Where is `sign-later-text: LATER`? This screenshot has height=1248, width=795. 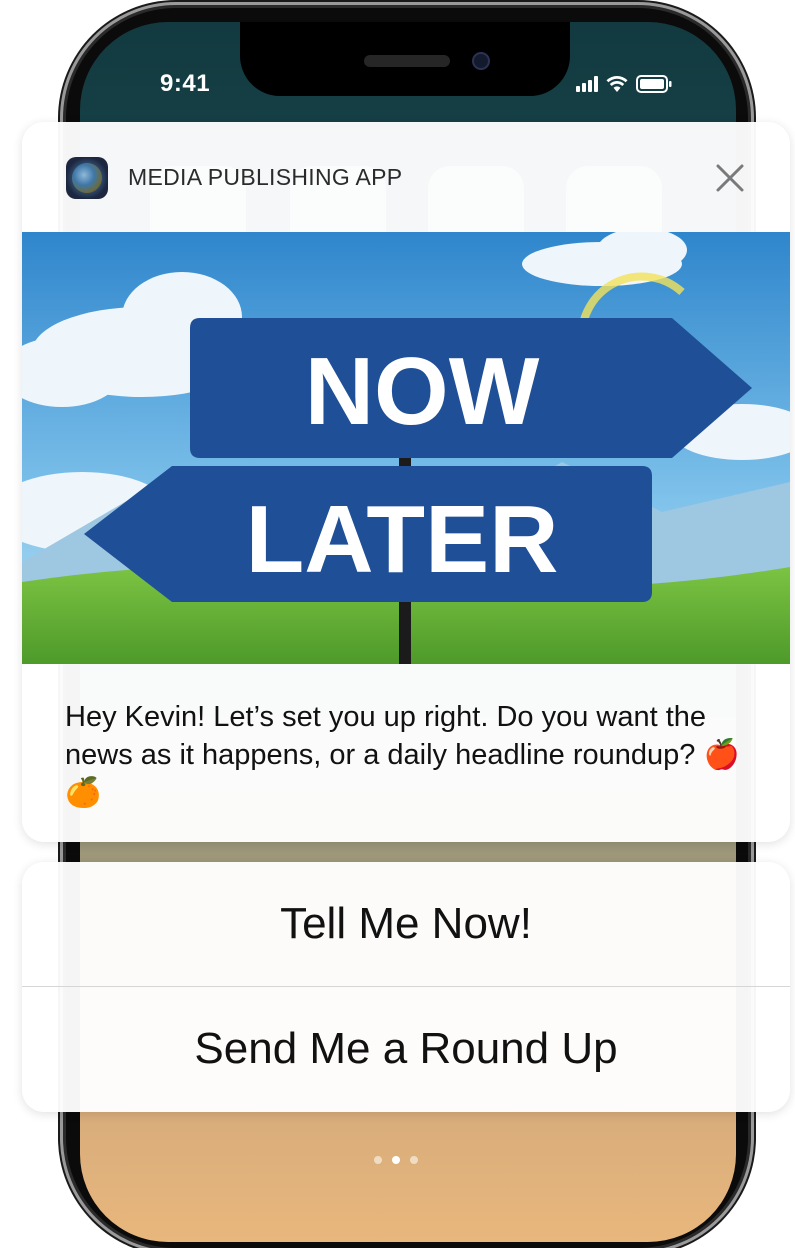 sign-later-text: LATER is located at coordinates (402, 539).